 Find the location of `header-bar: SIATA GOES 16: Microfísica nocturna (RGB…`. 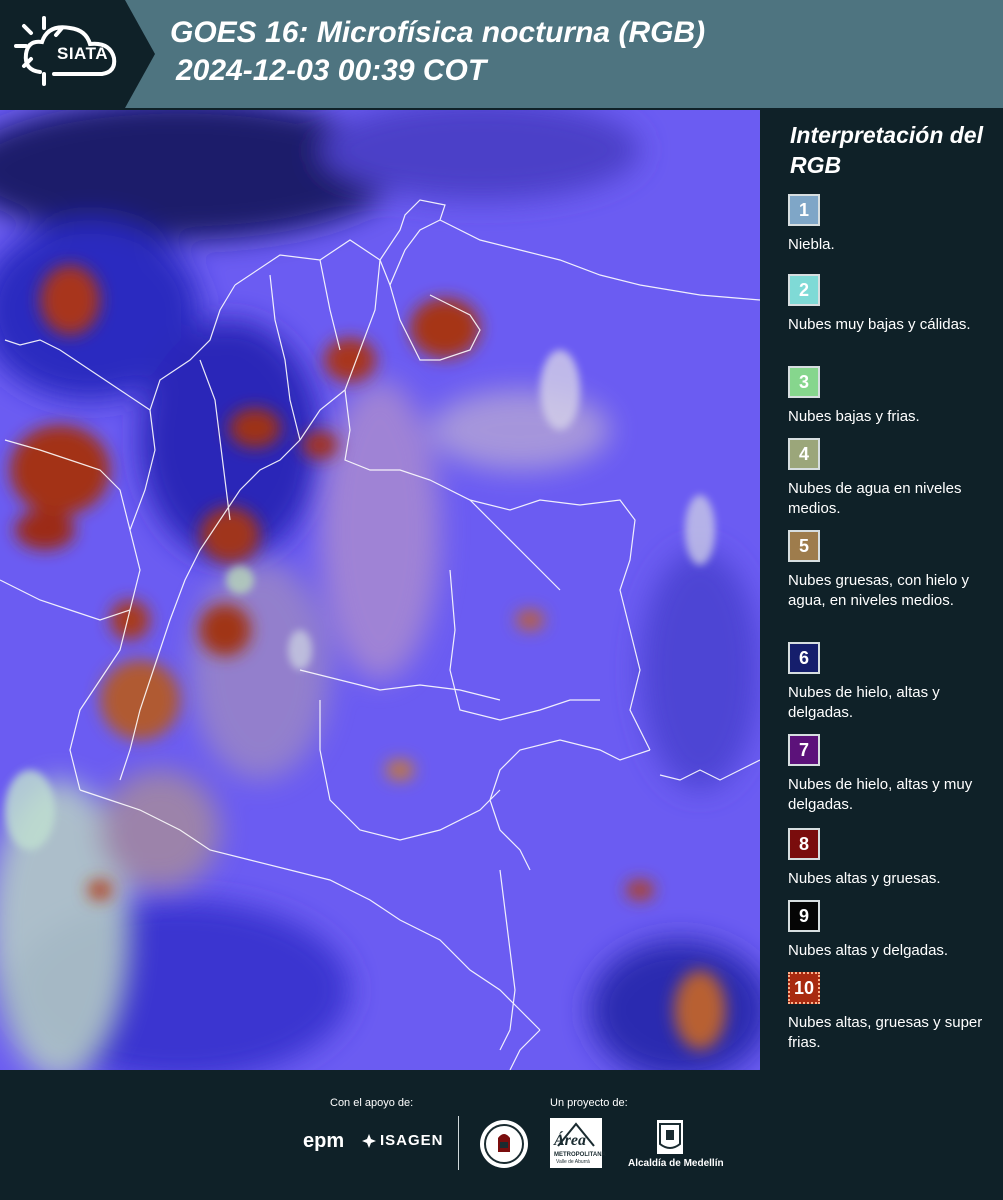

header-bar: SIATA GOES 16: Microfísica nocturna (RGB… is located at coordinates (501, 54).